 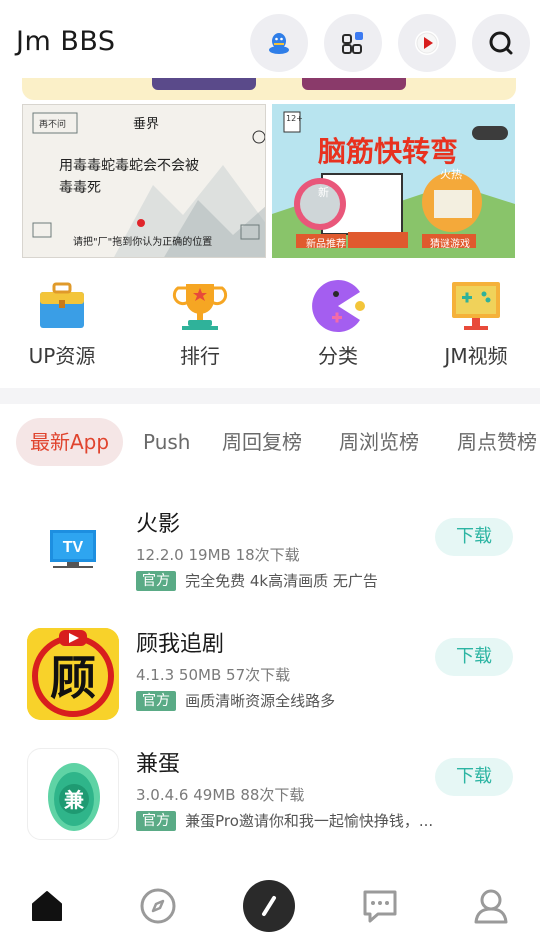 I want to click on age-rating-label: 12+, so click(x=294, y=118).